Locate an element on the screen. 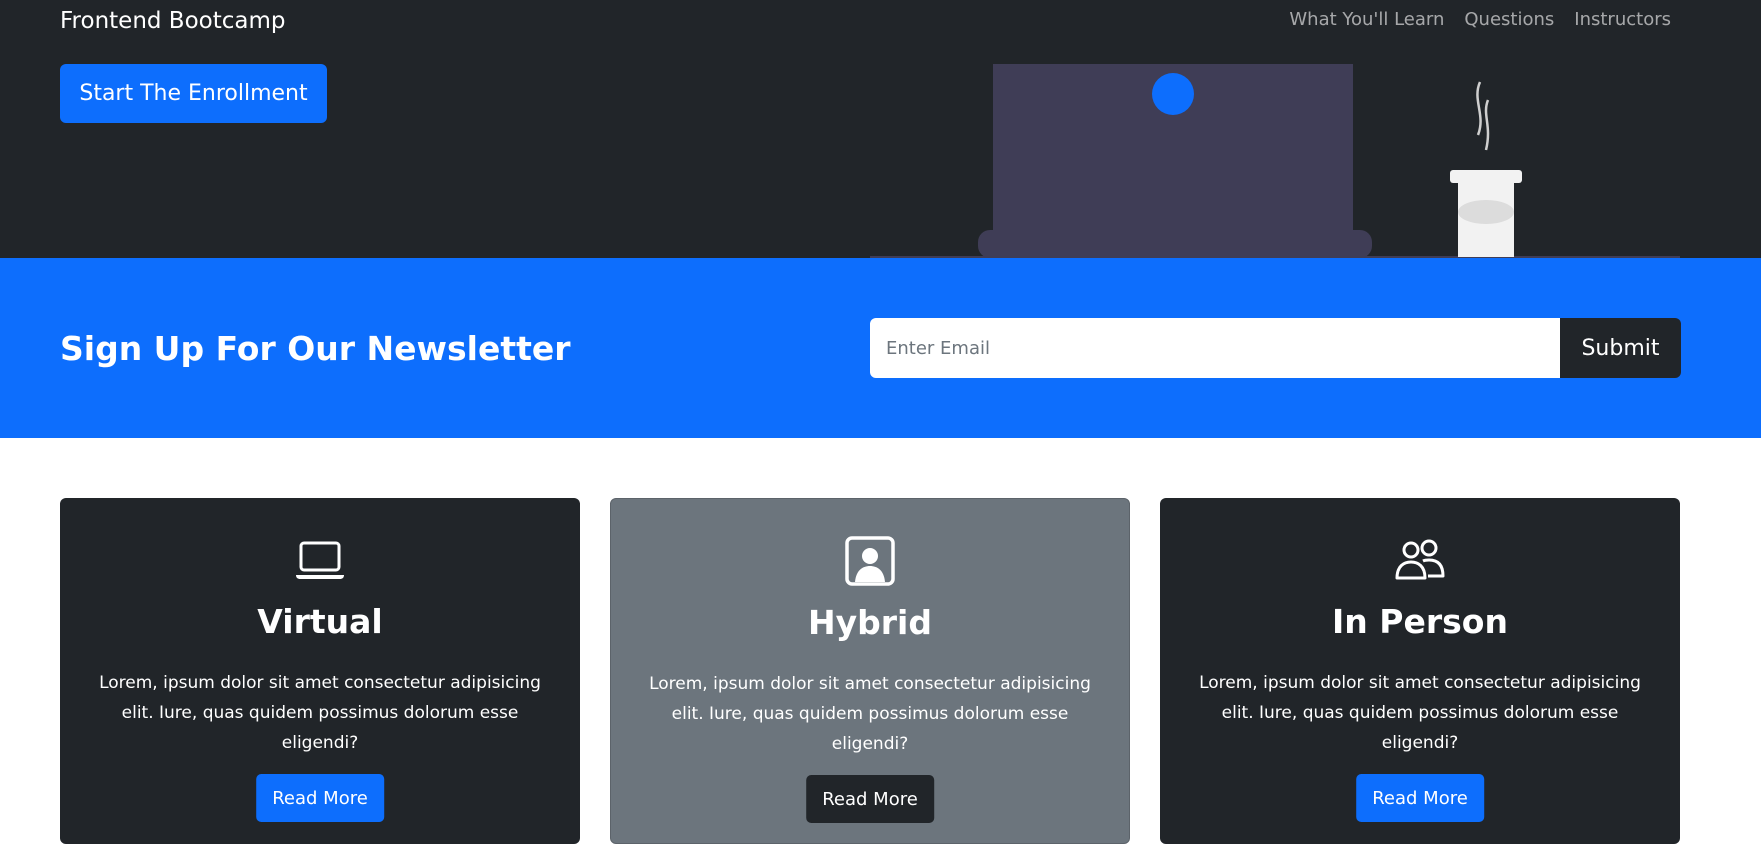 Image resolution: width=1761 pixels, height=852 pixels. email-input is located at coordinates (1215, 348).